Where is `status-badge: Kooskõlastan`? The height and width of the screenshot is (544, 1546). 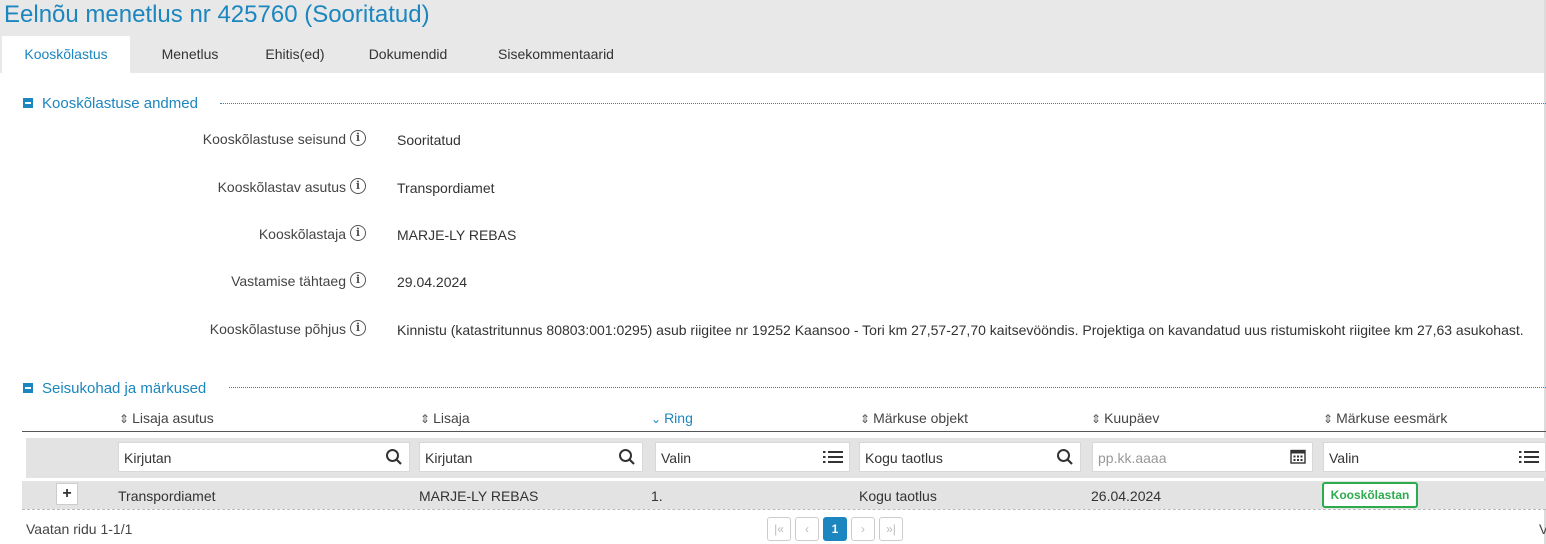
status-badge: Kooskõlastan is located at coordinates (1370, 495).